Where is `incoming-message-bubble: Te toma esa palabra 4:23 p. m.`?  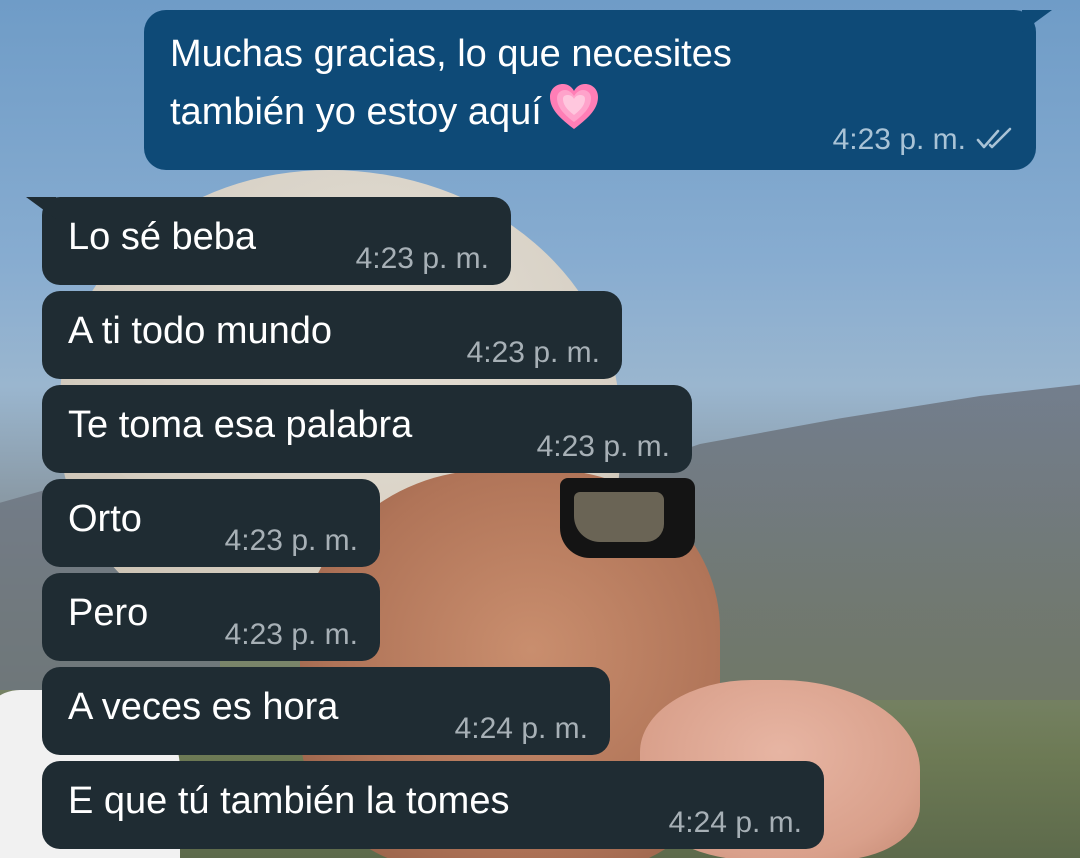
incoming-message-bubble: Te toma esa palabra 4:23 p. m. is located at coordinates (367, 429).